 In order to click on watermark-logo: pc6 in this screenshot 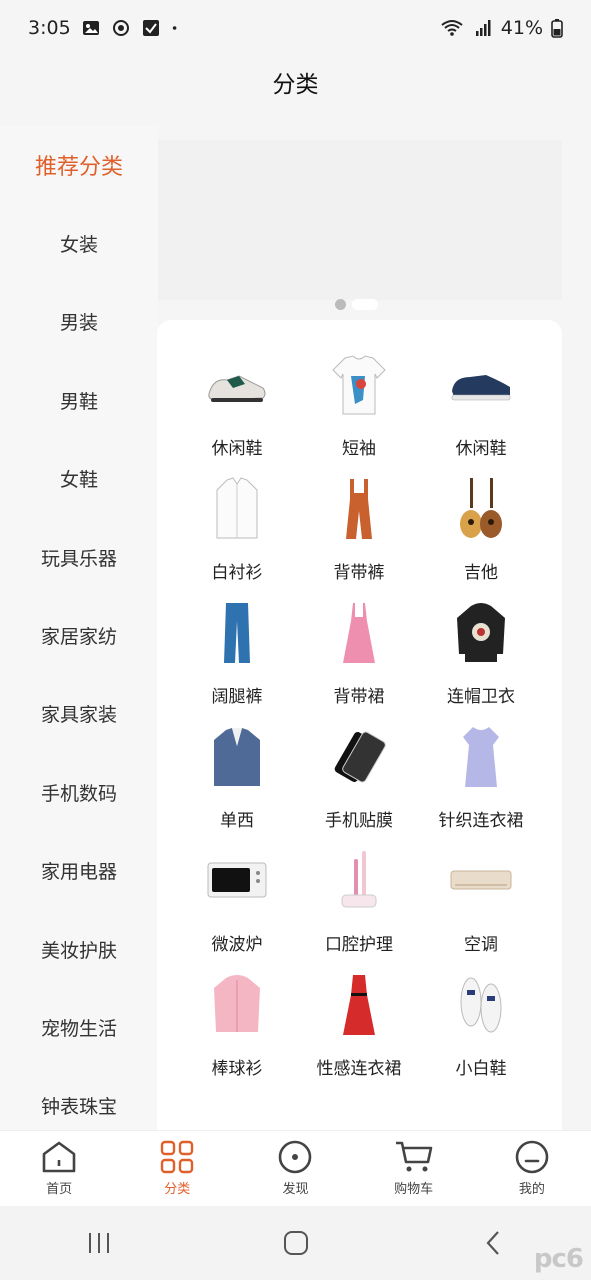, I will do `click(558, 1259)`.